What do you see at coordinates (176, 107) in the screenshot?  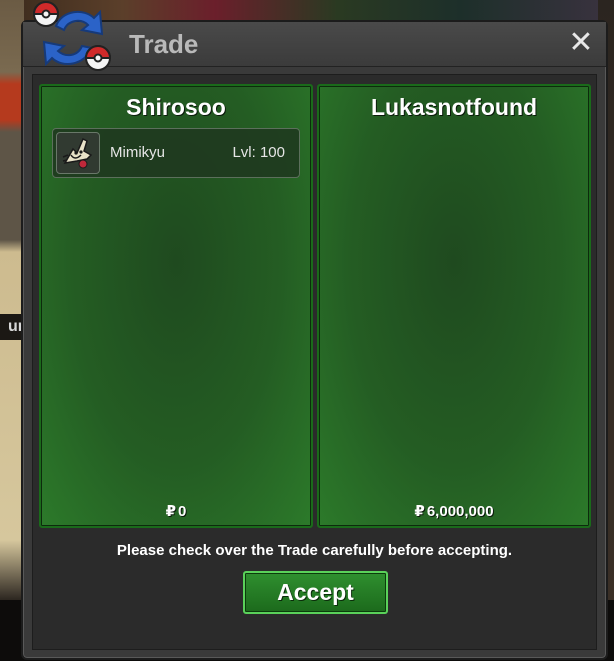 I see `left-trader-name: Shirosoo` at bounding box center [176, 107].